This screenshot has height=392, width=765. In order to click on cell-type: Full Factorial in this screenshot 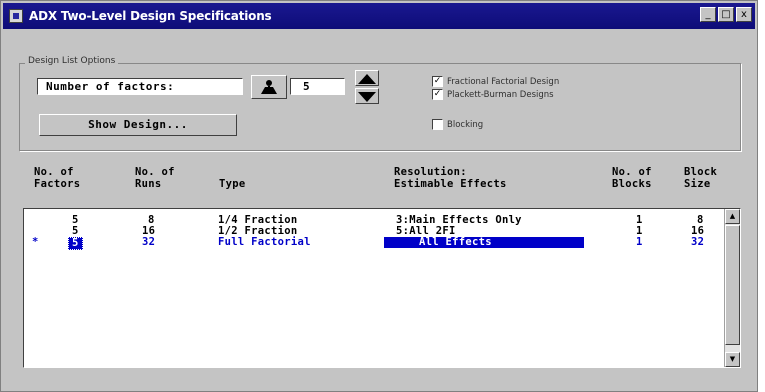, I will do `click(264, 242)`.